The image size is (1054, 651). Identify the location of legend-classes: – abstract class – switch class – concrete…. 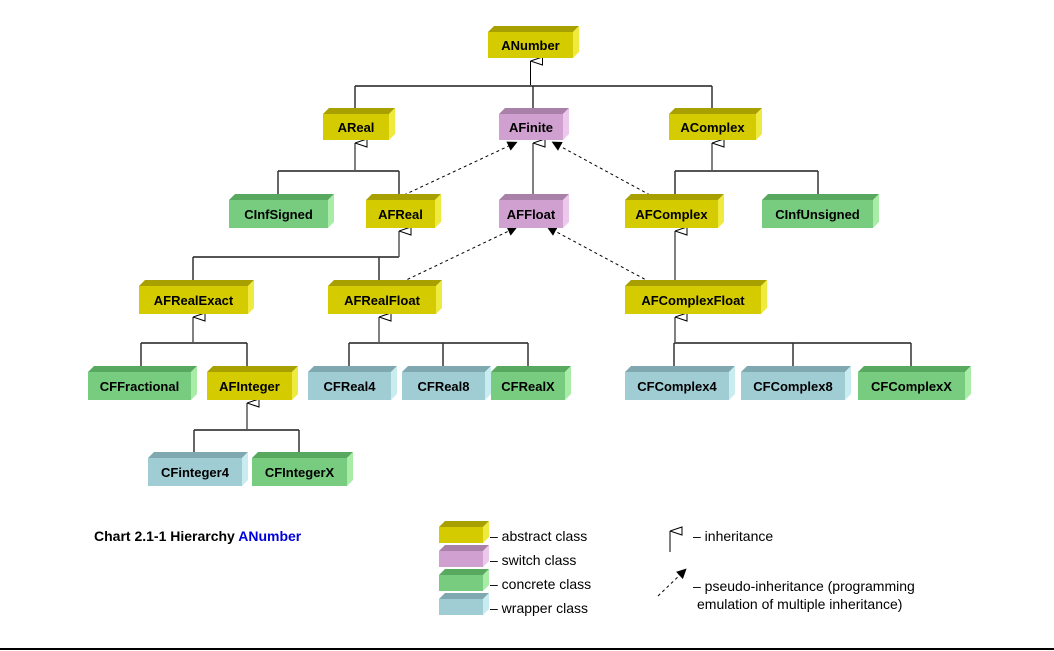
(515, 568).